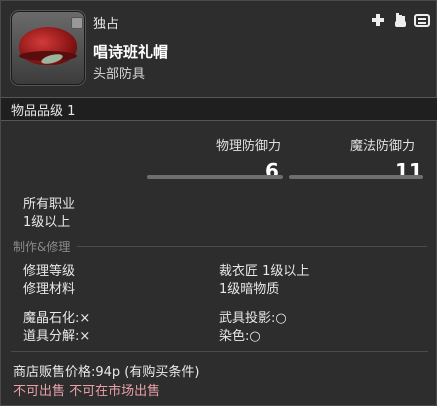 This screenshot has height=406, width=437. What do you see at coordinates (249, 146) in the screenshot?
I see `physical-defense-label: 物理防御力` at bounding box center [249, 146].